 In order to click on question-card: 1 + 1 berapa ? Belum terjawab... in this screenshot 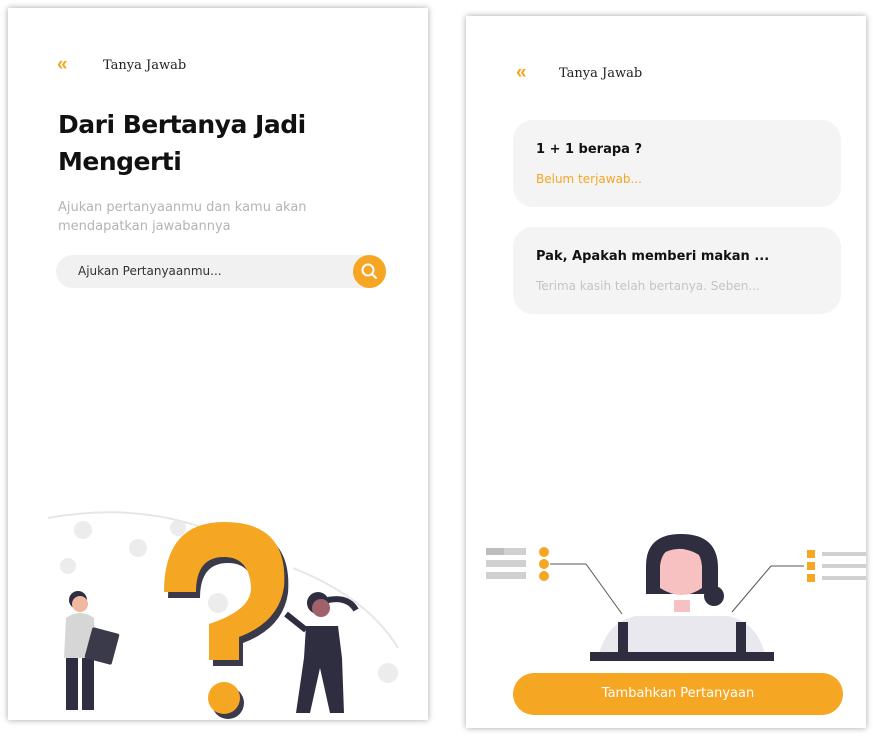, I will do `click(677, 163)`.